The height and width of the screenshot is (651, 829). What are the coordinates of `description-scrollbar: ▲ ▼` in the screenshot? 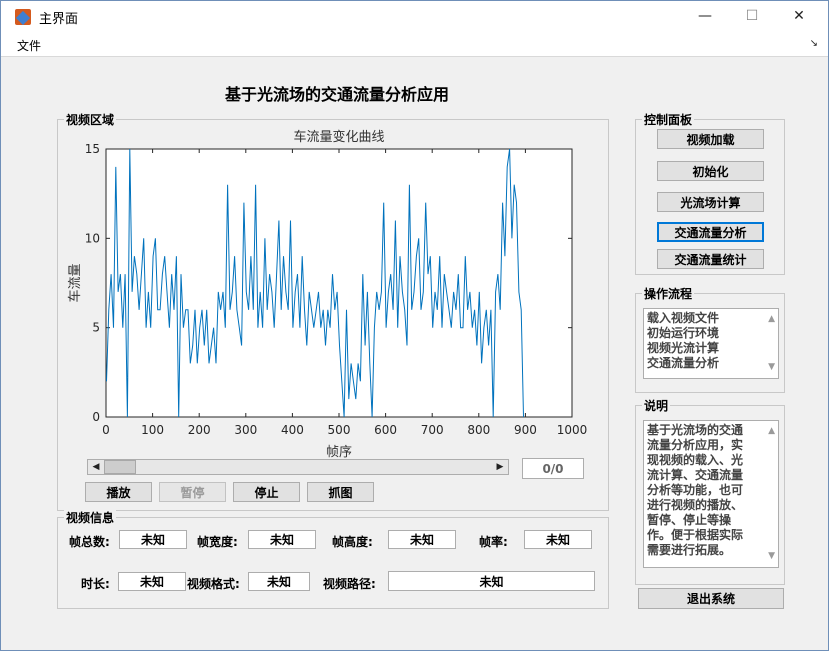 It's located at (770, 494).